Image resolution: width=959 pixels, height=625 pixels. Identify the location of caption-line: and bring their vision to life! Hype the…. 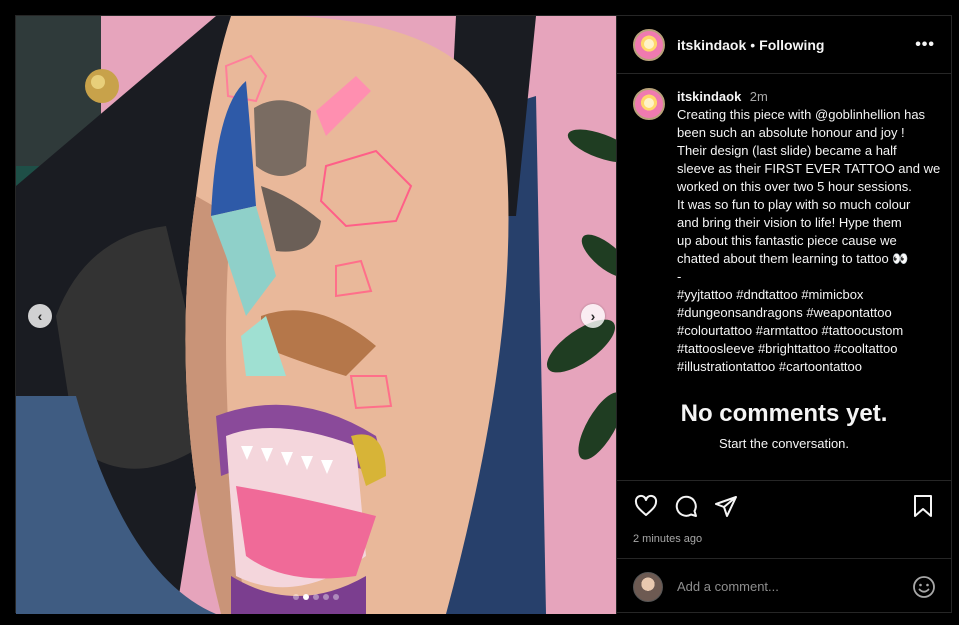
(789, 222).